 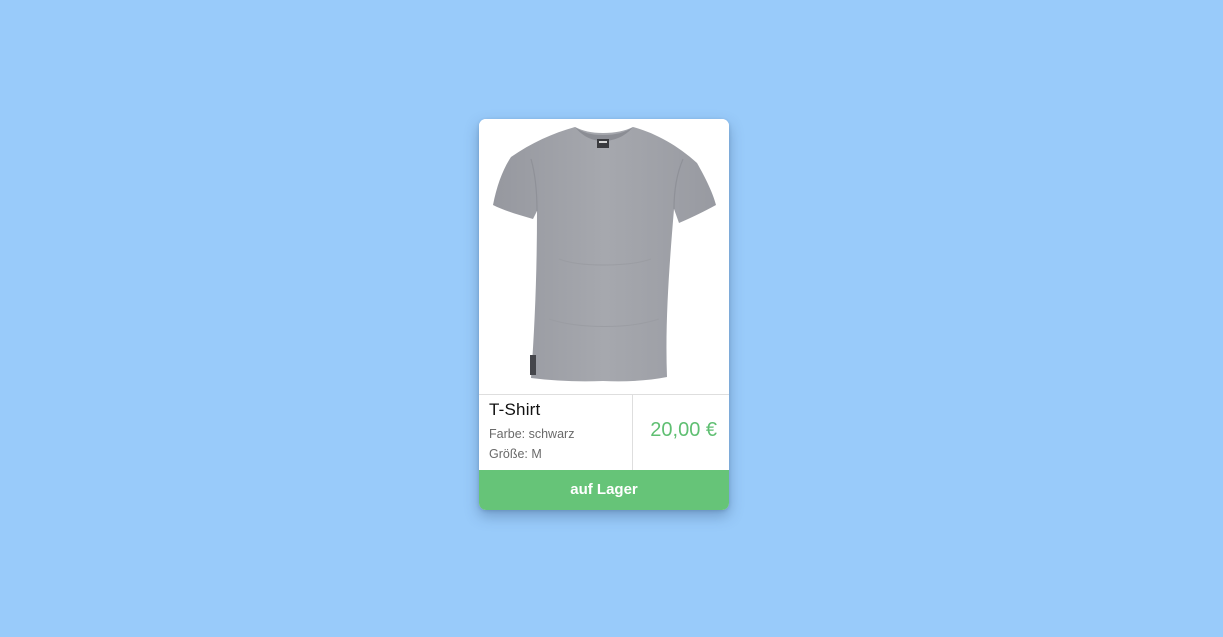 What do you see at coordinates (683, 430) in the screenshot?
I see `product-price: 20,00 €` at bounding box center [683, 430].